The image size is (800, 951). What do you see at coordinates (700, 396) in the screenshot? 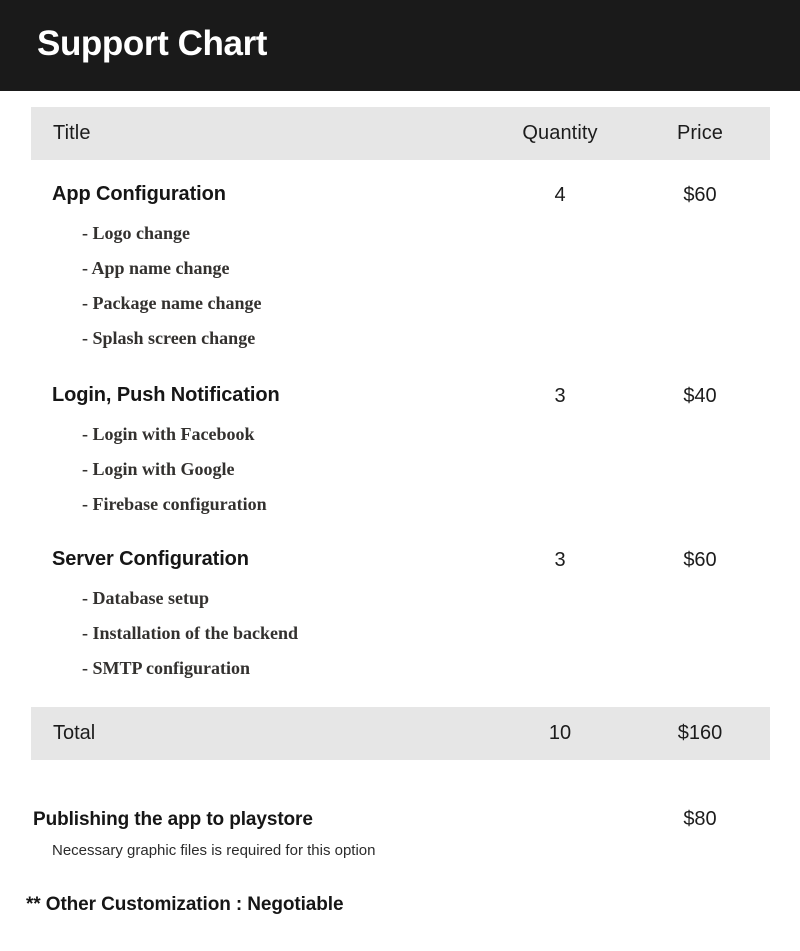
I see `section-price: $40` at bounding box center [700, 396].